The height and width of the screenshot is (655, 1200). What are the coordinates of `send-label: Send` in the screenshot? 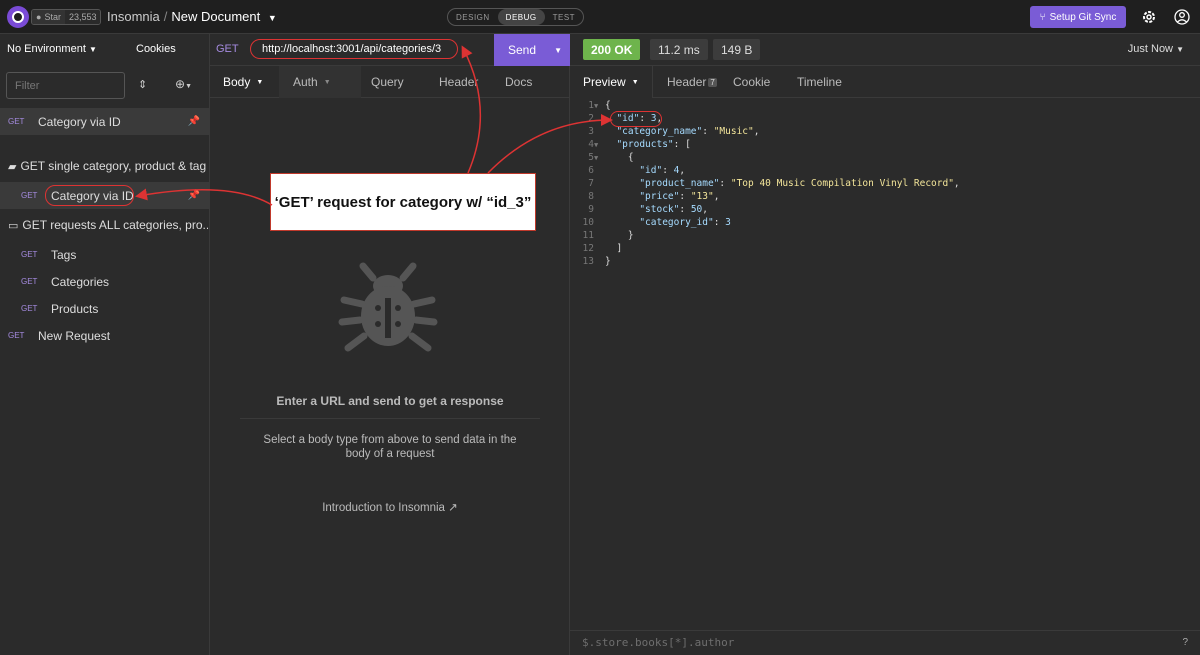 It's located at (522, 50).